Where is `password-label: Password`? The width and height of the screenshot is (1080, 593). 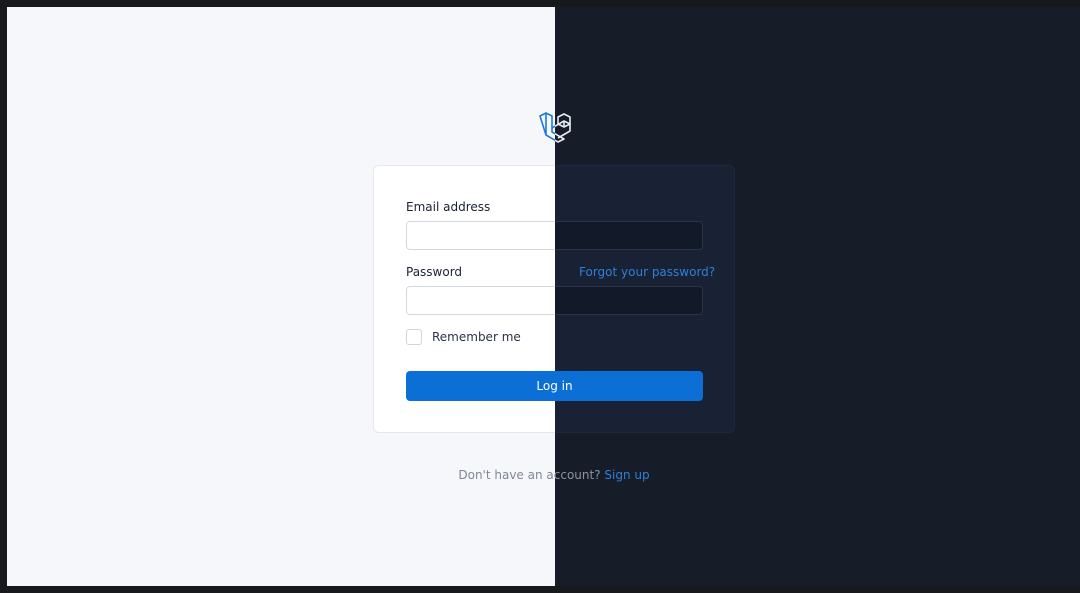 password-label: Password is located at coordinates (434, 272).